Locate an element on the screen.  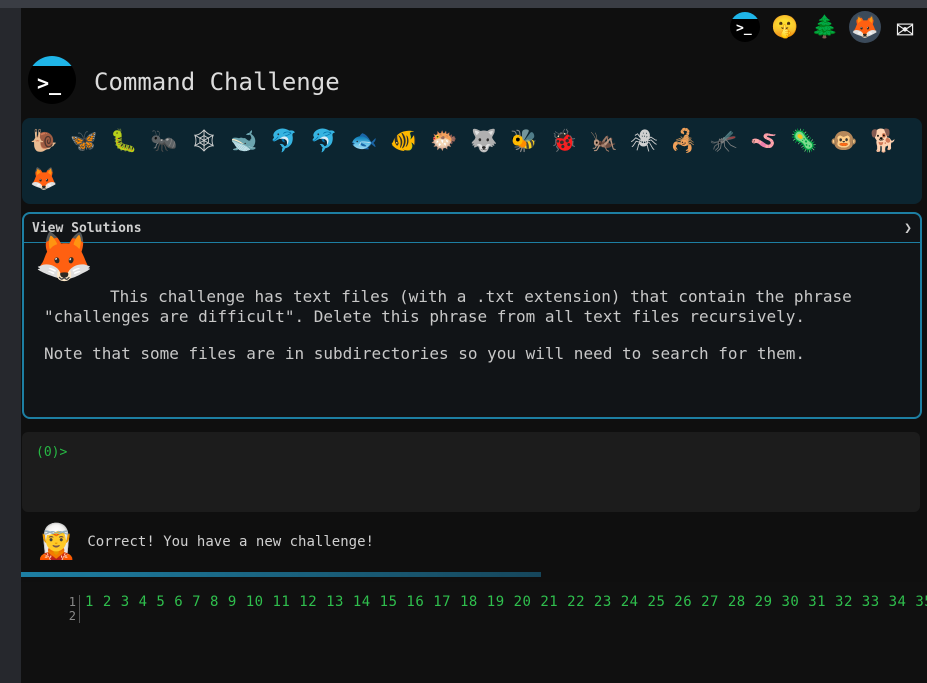
gitlab-icon: 🦊 is located at coordinates (865, 27).